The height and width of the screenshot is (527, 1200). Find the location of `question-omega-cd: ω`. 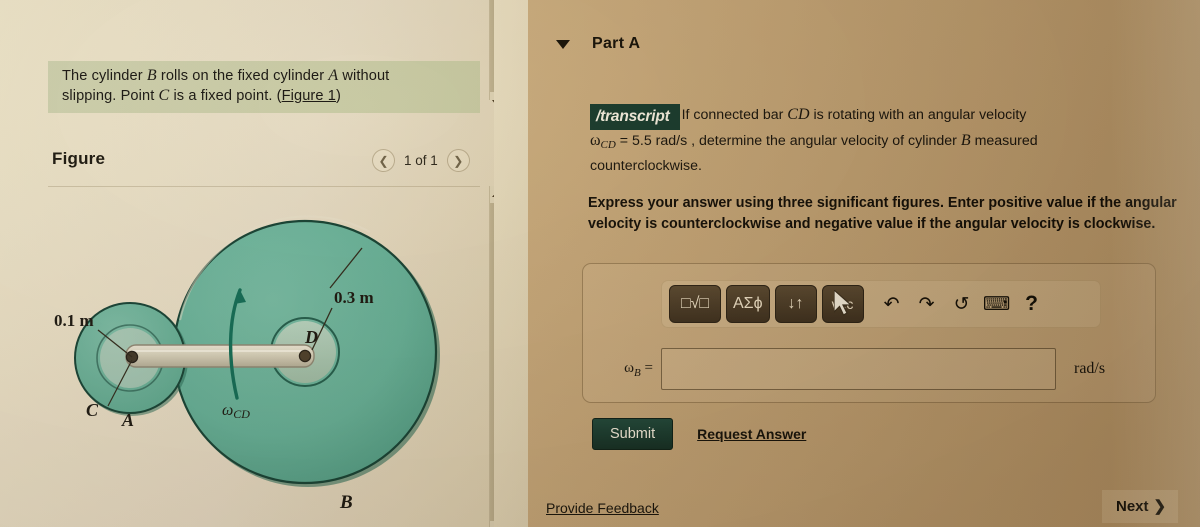

question-omega-cd: ω is located at coordinates (595, 140).